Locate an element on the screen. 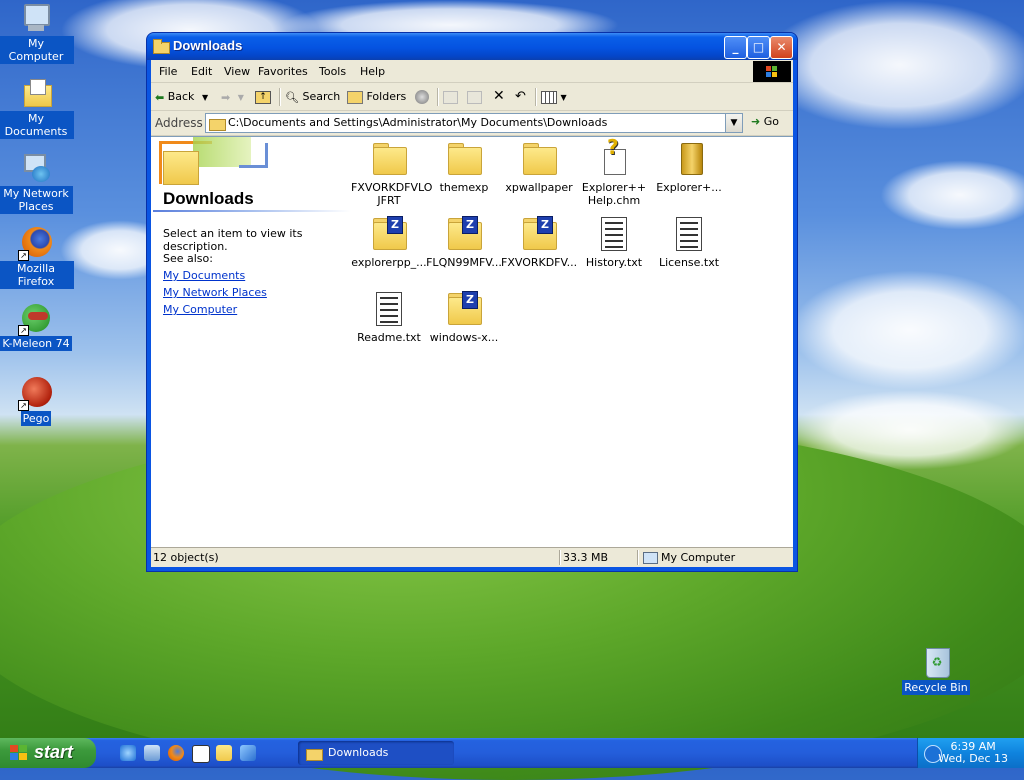 This screenshot has width=1024, height=780. maximize-button: □ is located at coordinates (758, 47).